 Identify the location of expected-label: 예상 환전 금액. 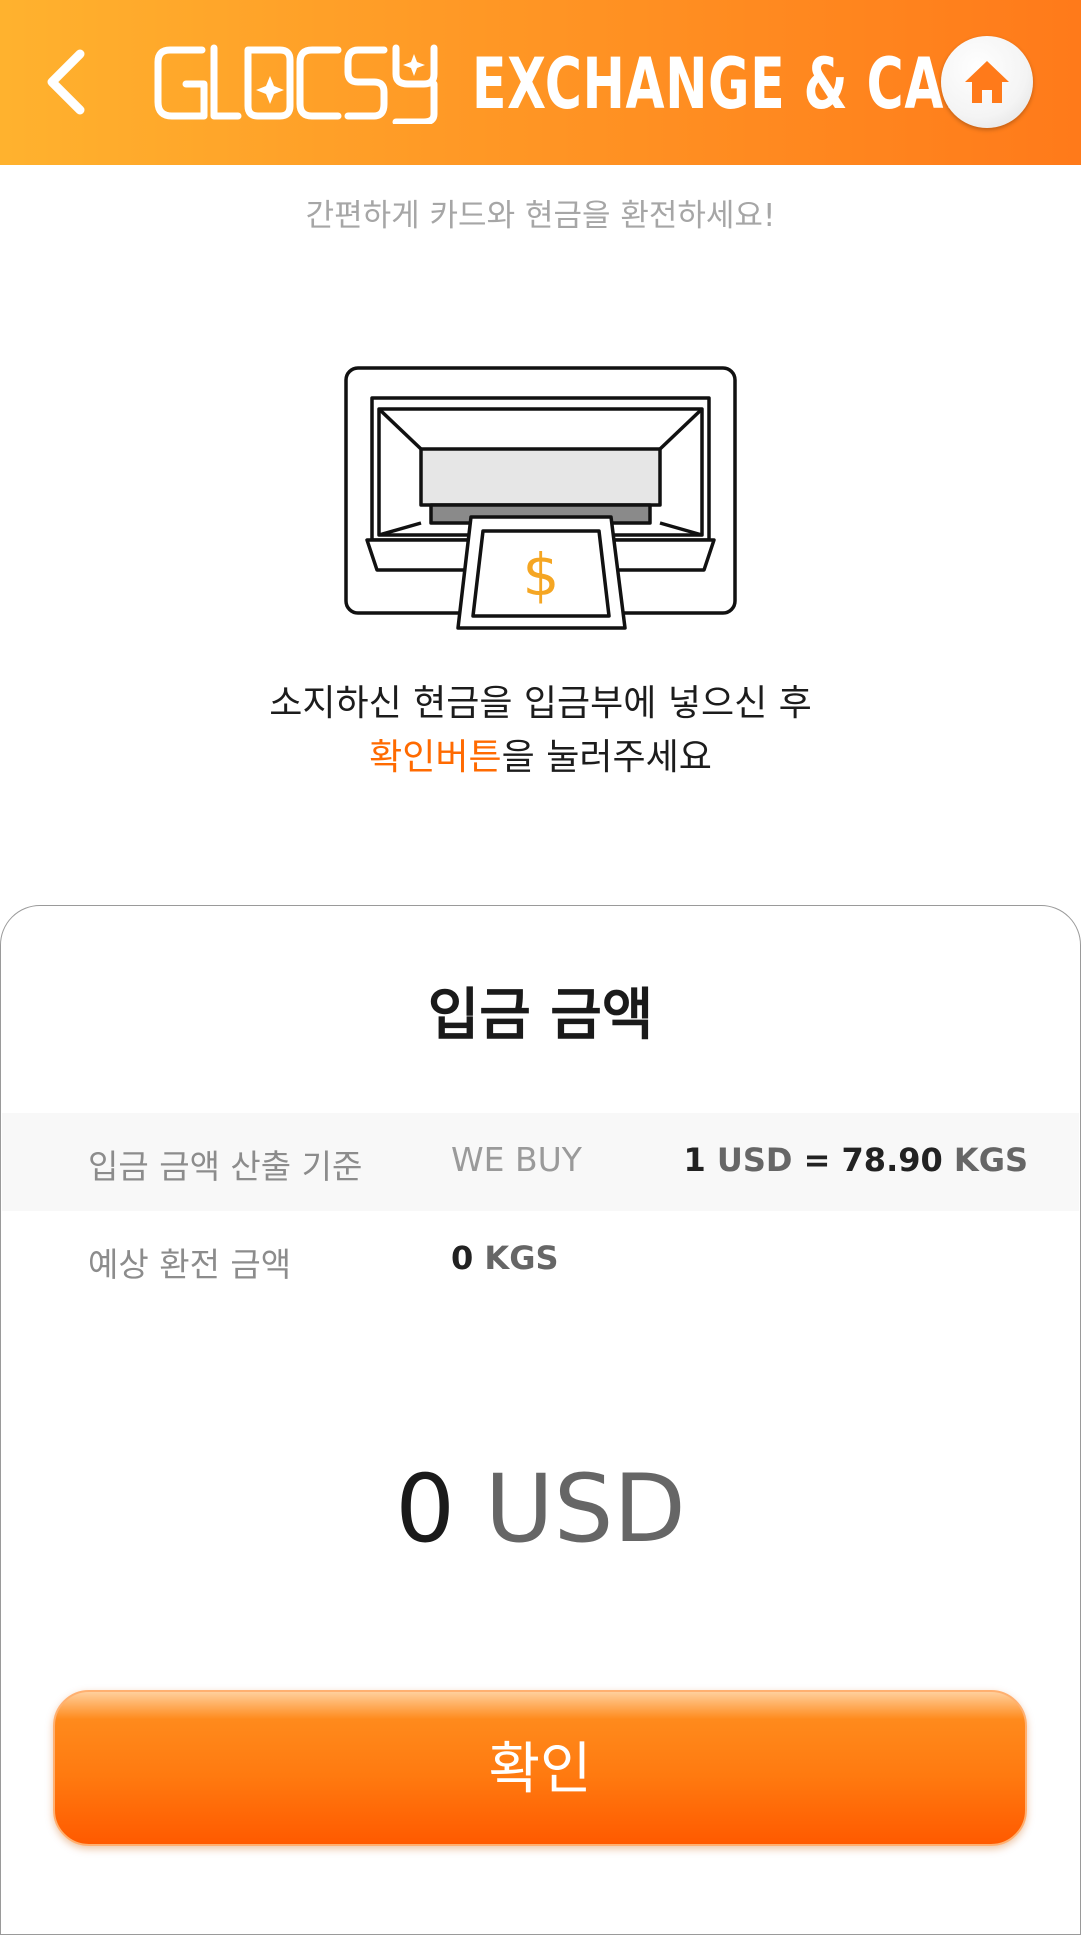
(190, 1264).